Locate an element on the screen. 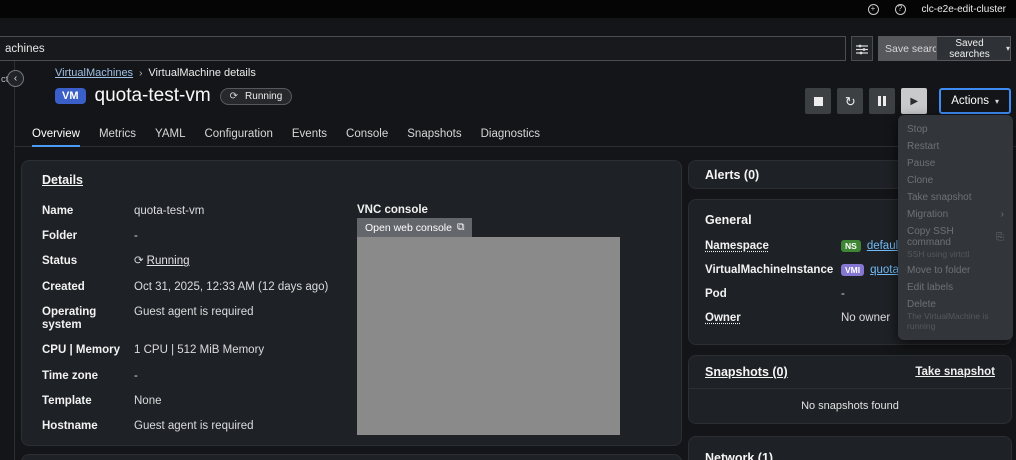 This screenshot has height=460, width=1016. tab-events: Events is located at coordinates (309, 133).